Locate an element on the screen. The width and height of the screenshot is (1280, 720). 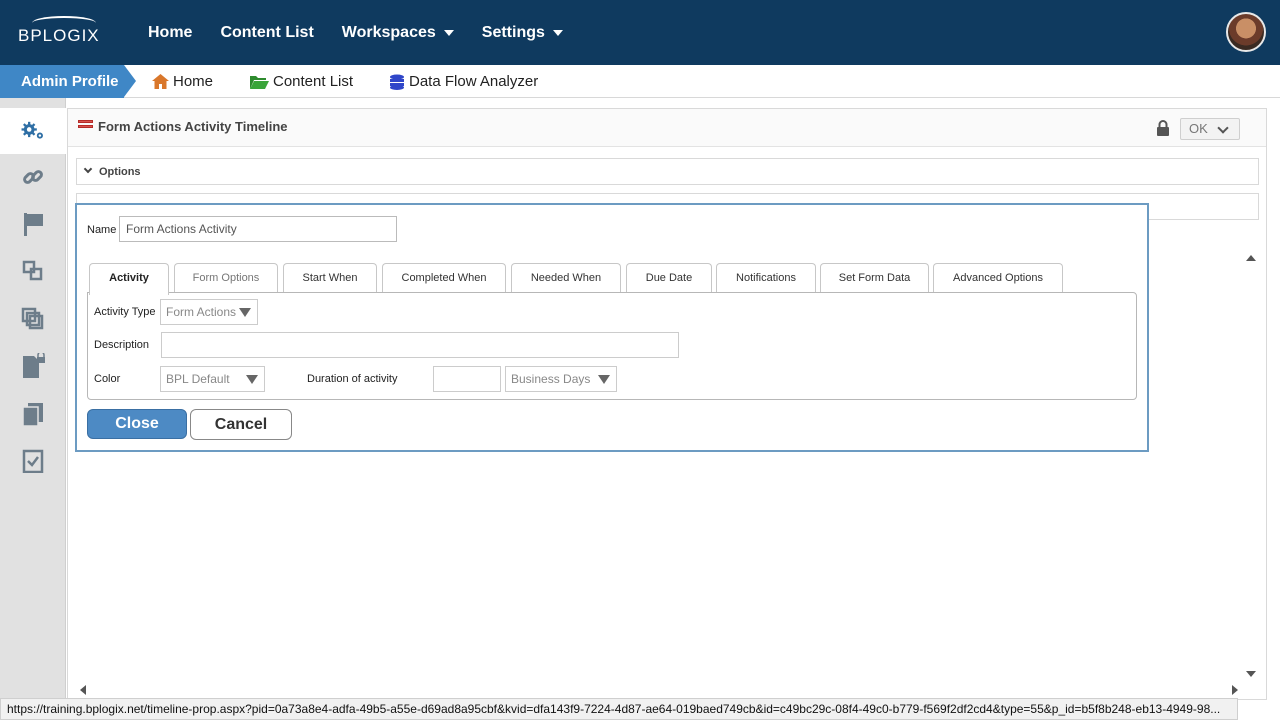
tab-needed-when: Needed When is located at coordinates (566, 278).